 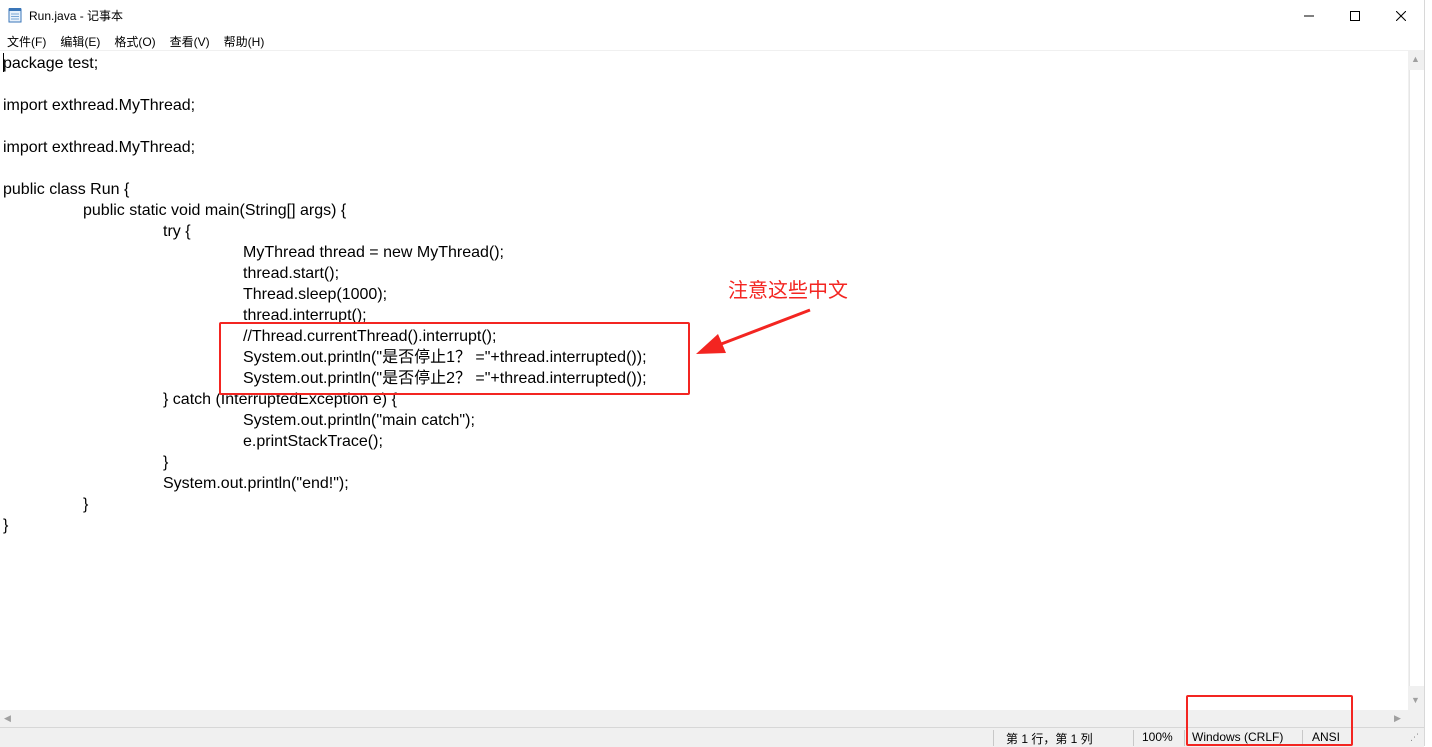 What do you see at coordinates (753, 331) in the screenshot?
I see `annotation-arrow-icon` at bounding box center [753, 331].